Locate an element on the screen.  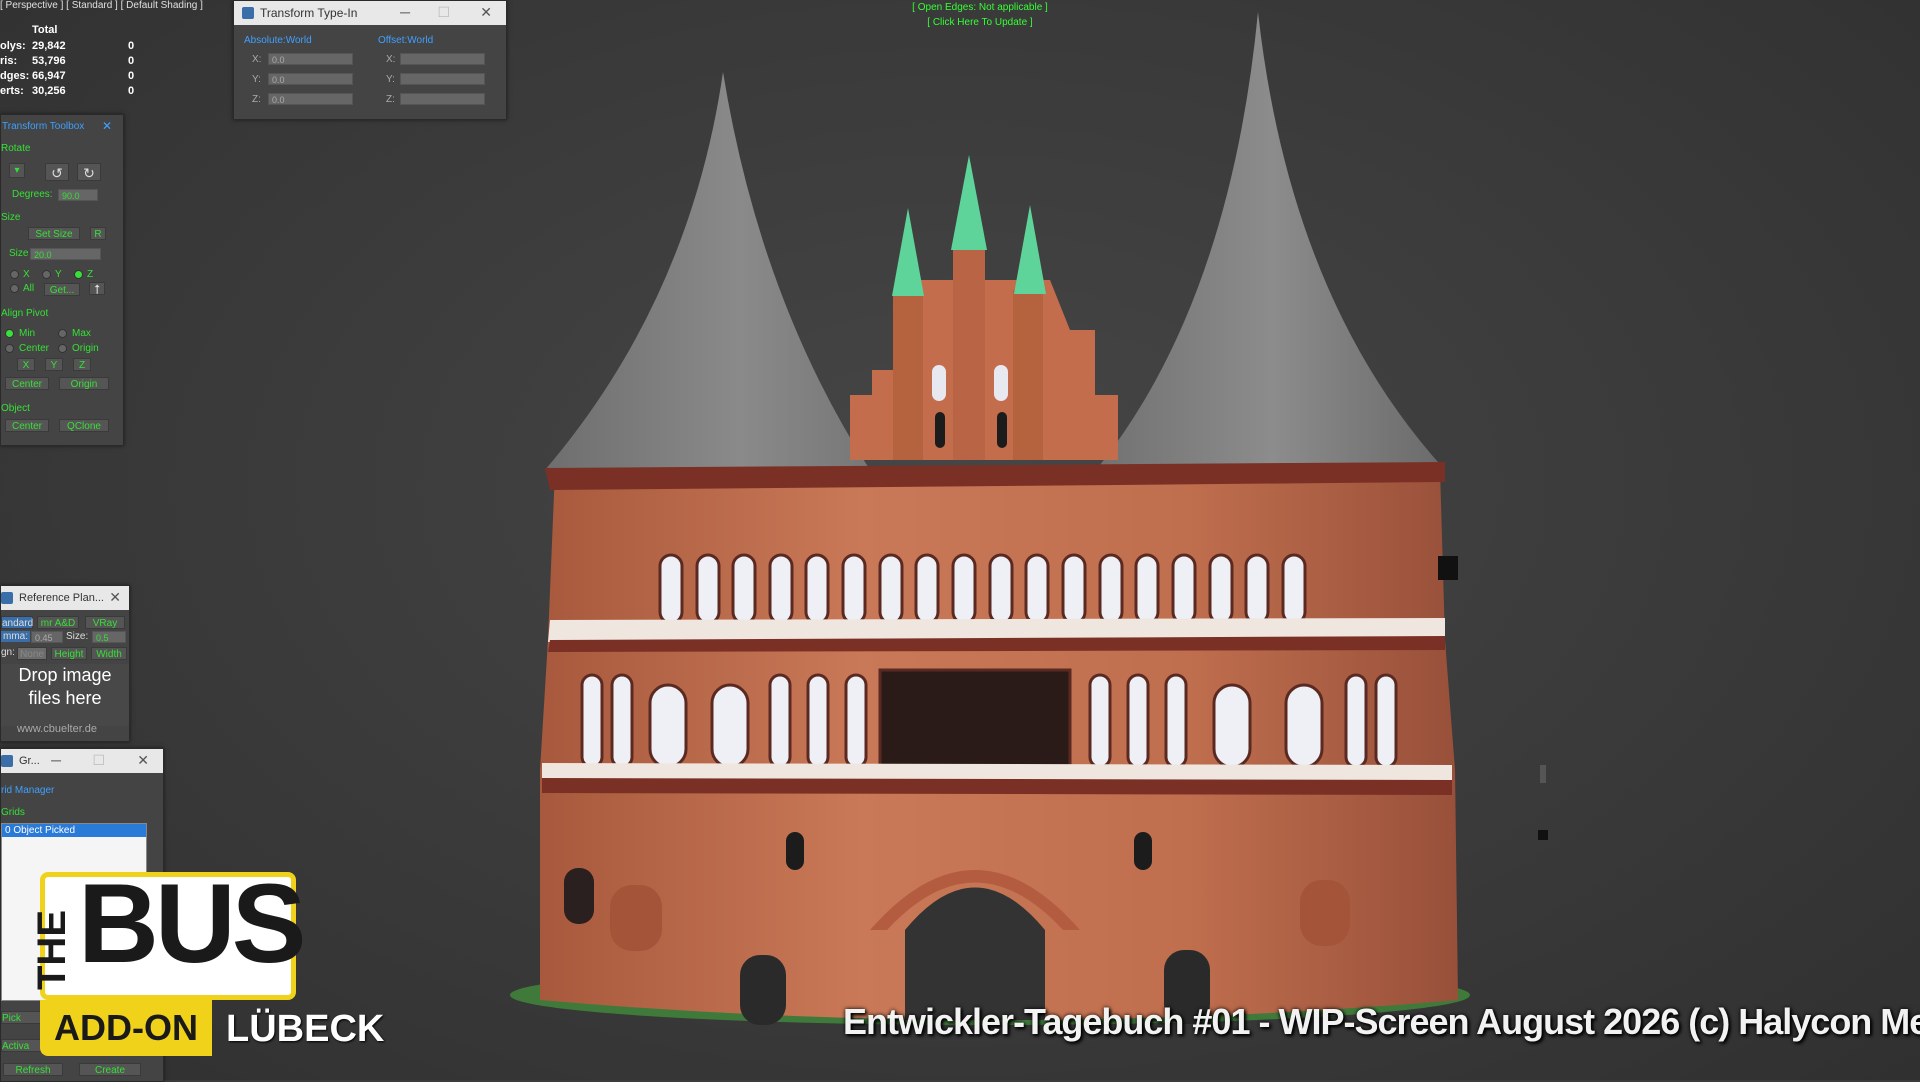
align-z-button: Z is located at coordinates (82, 364).